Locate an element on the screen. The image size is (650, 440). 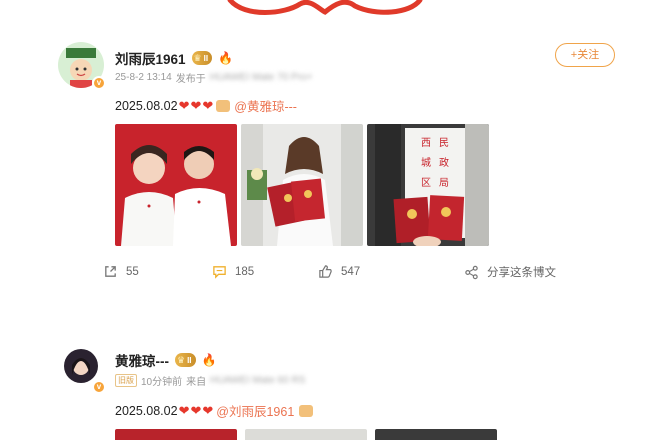
source-prefix: 来自 is located at coordinates (196, 382).